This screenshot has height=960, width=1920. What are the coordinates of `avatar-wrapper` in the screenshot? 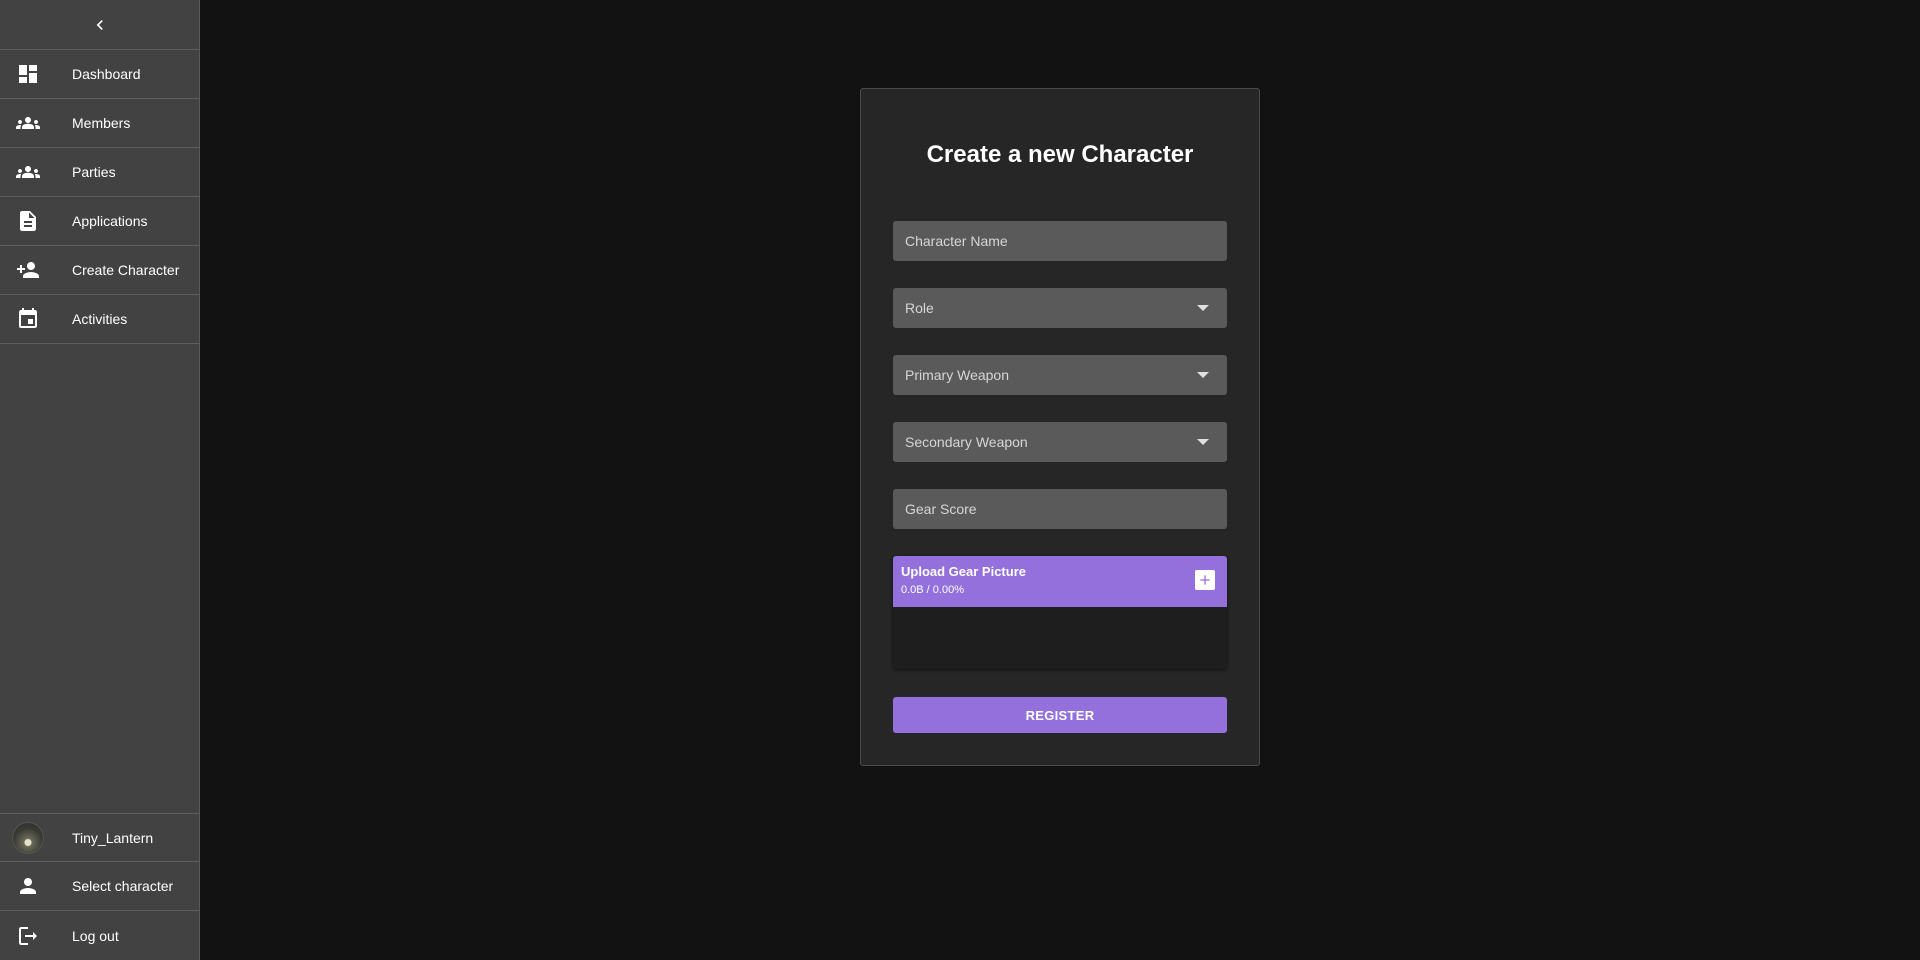 It's located at (28, 837).